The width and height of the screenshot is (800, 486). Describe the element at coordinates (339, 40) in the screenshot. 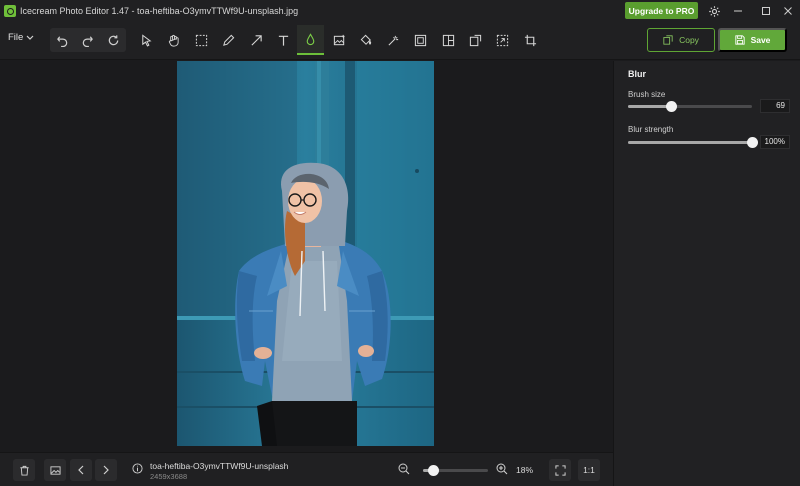

I see `image-edit-tool-icon` at that location.